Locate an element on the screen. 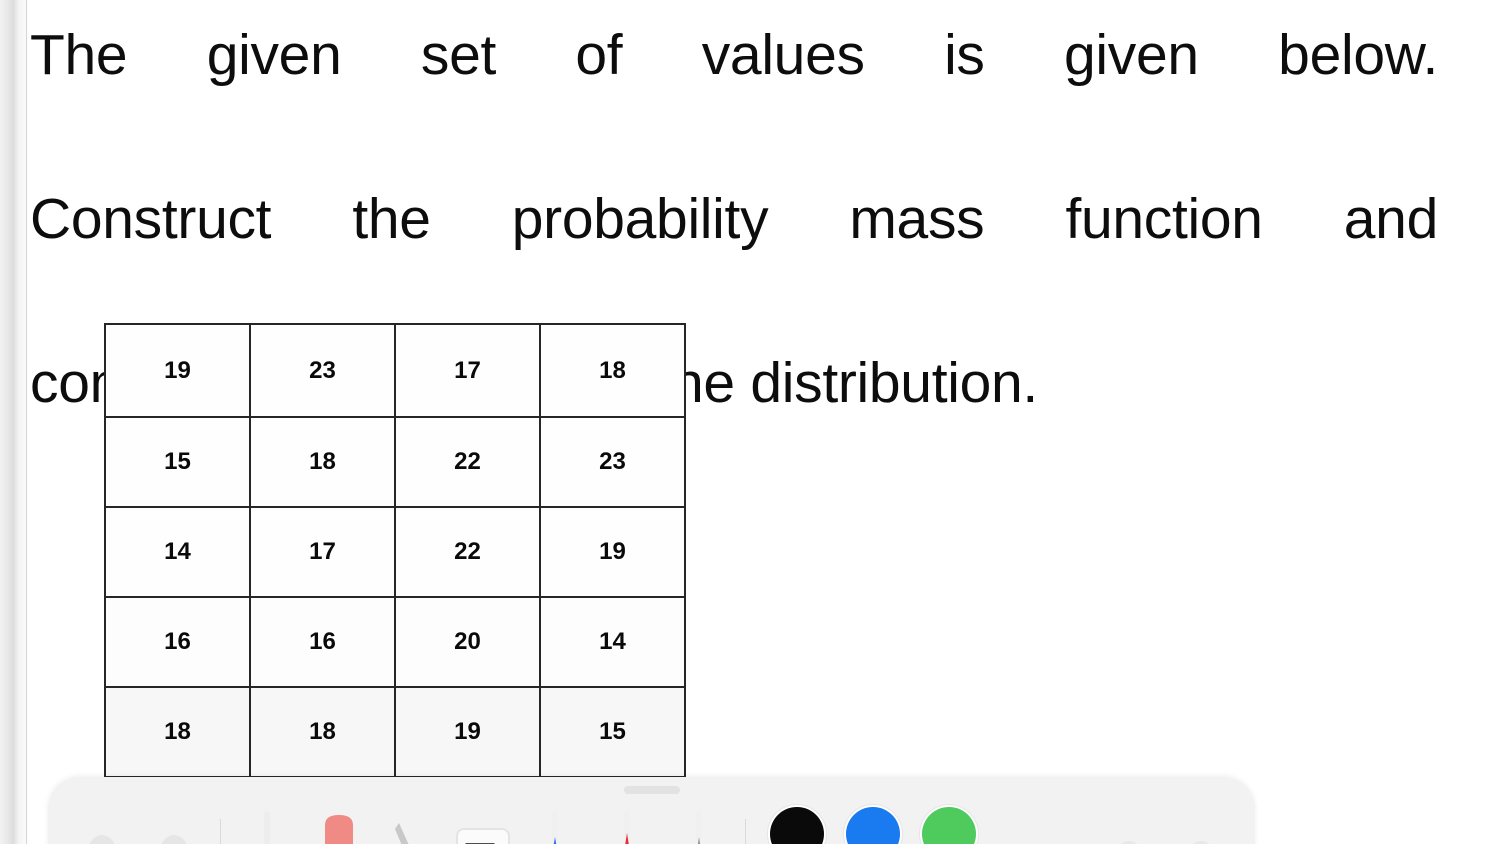 The height and width of the screenshot is (844, 1486). undo-tool is located at coordinates (102, 826).